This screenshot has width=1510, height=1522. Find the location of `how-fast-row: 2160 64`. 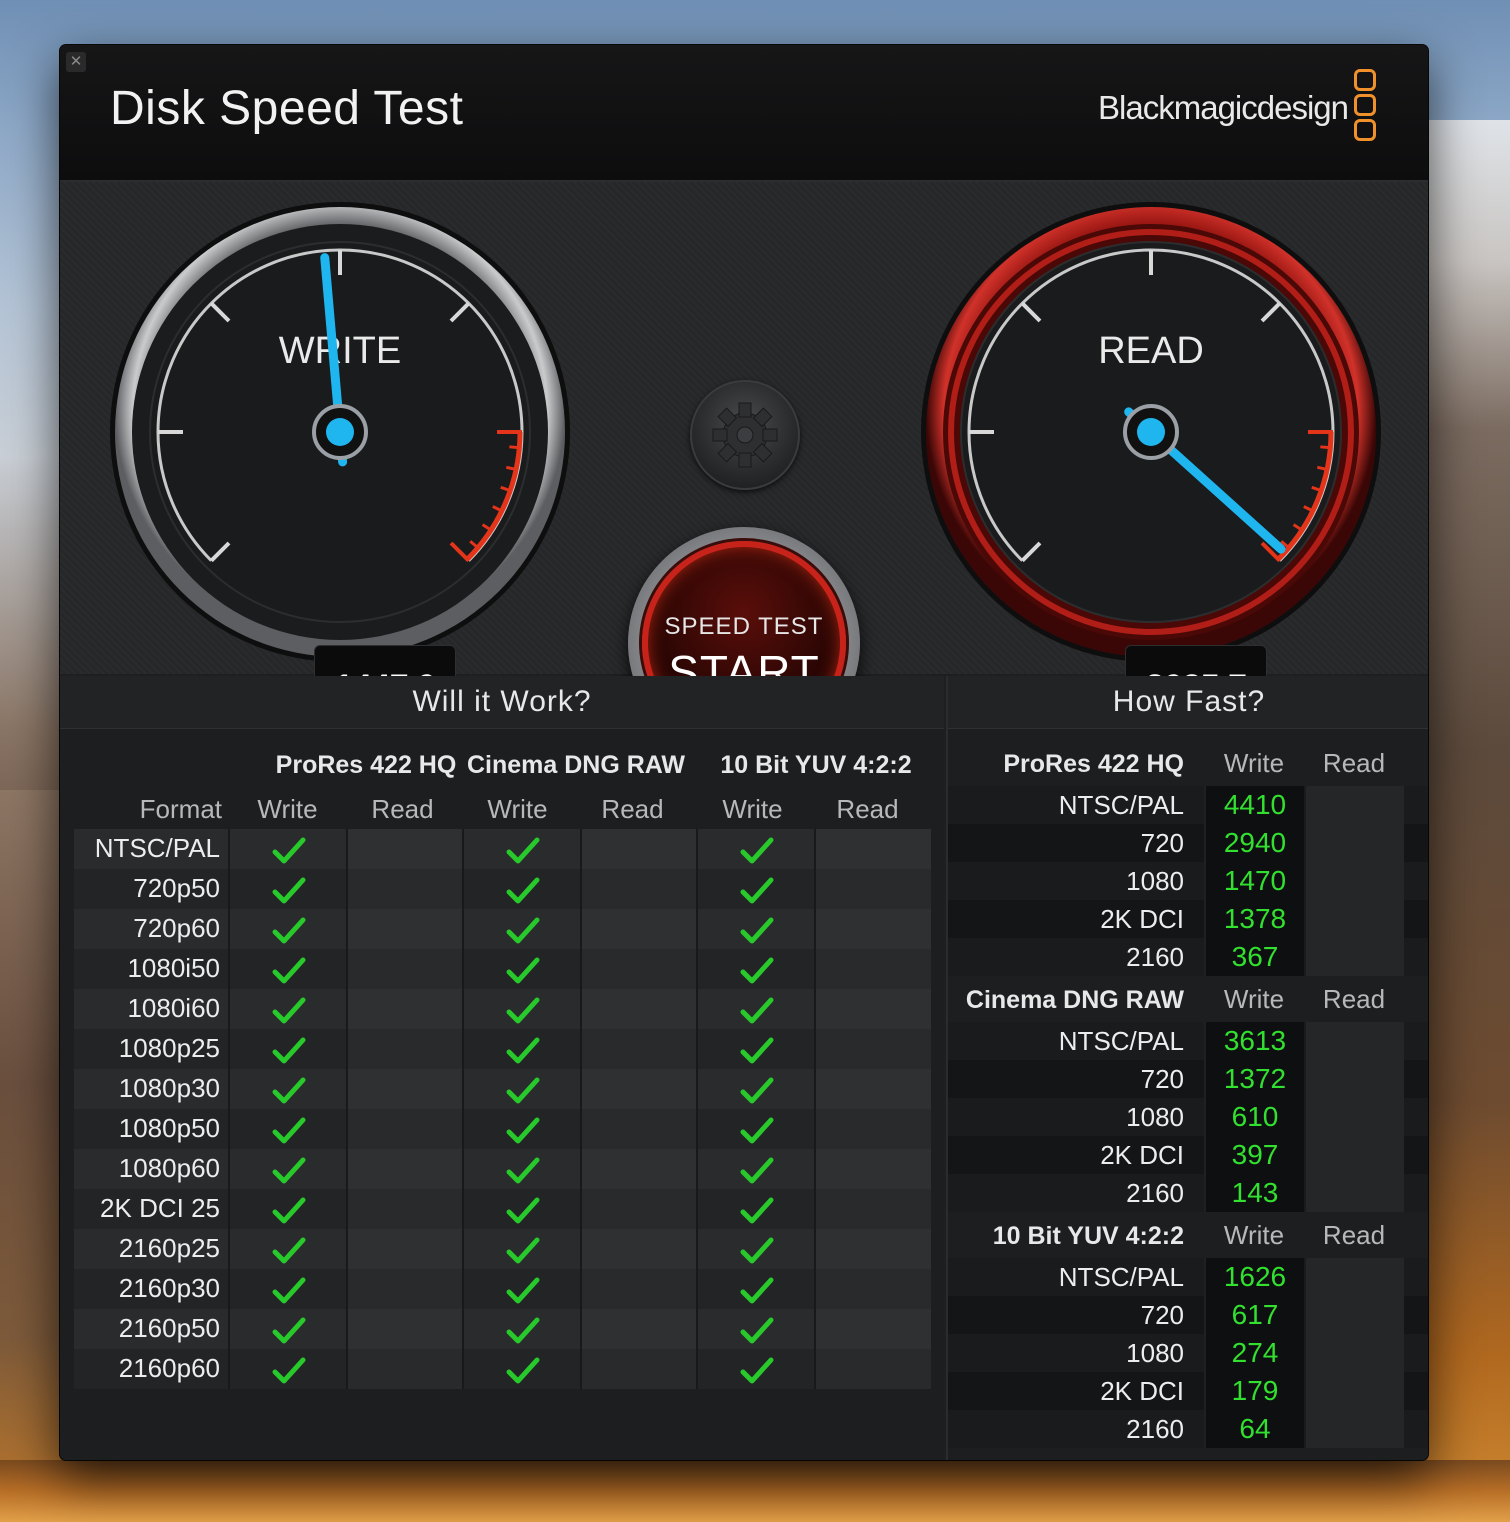

how-fast-row: 2160 64 is located at coordinates (1188, 1429).